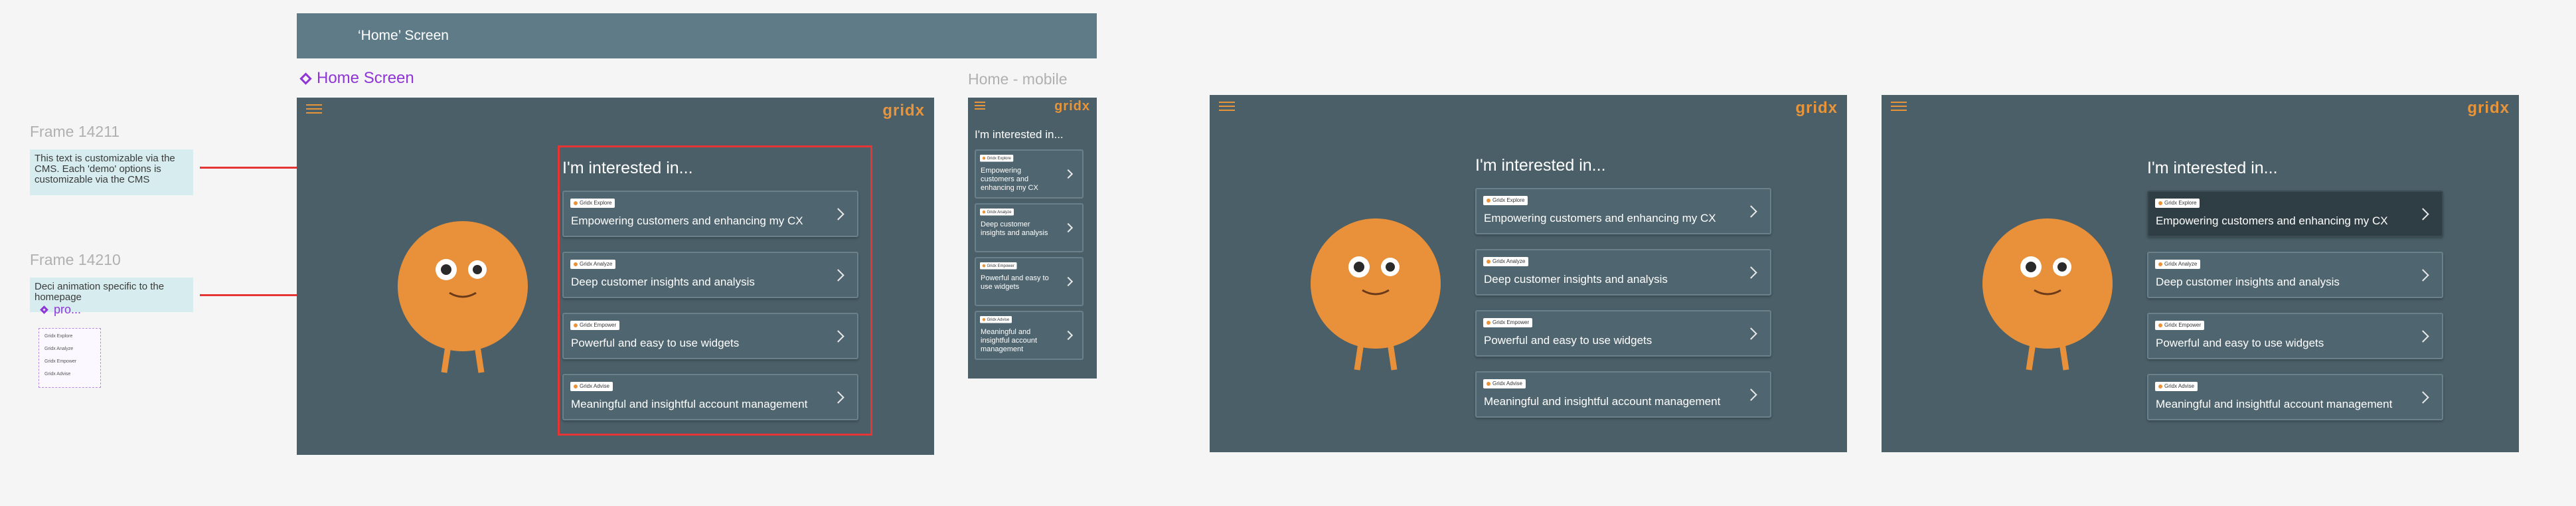 This screenshot has width=2576, height=506. I want to click on props-item: Gridx Empower, so click(60, 361).